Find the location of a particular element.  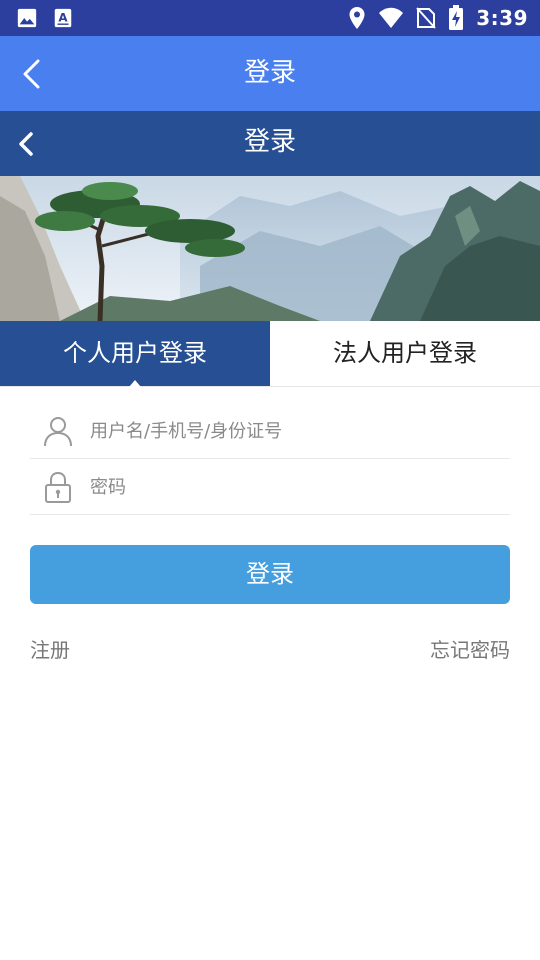

app-bar: 登录 is located at coordinates (270, 73).